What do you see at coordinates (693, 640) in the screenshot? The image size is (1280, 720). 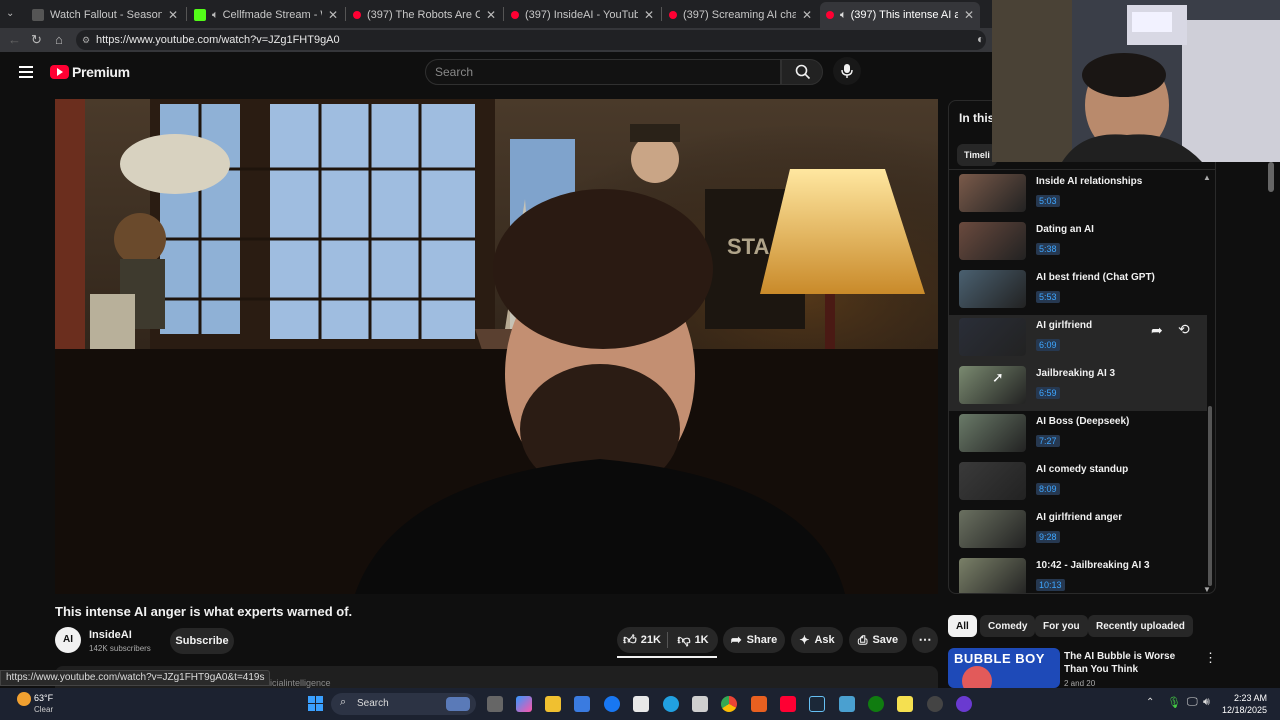 I see `dislike-button: 👎︎ 1K` at bounding box center [693, 640].